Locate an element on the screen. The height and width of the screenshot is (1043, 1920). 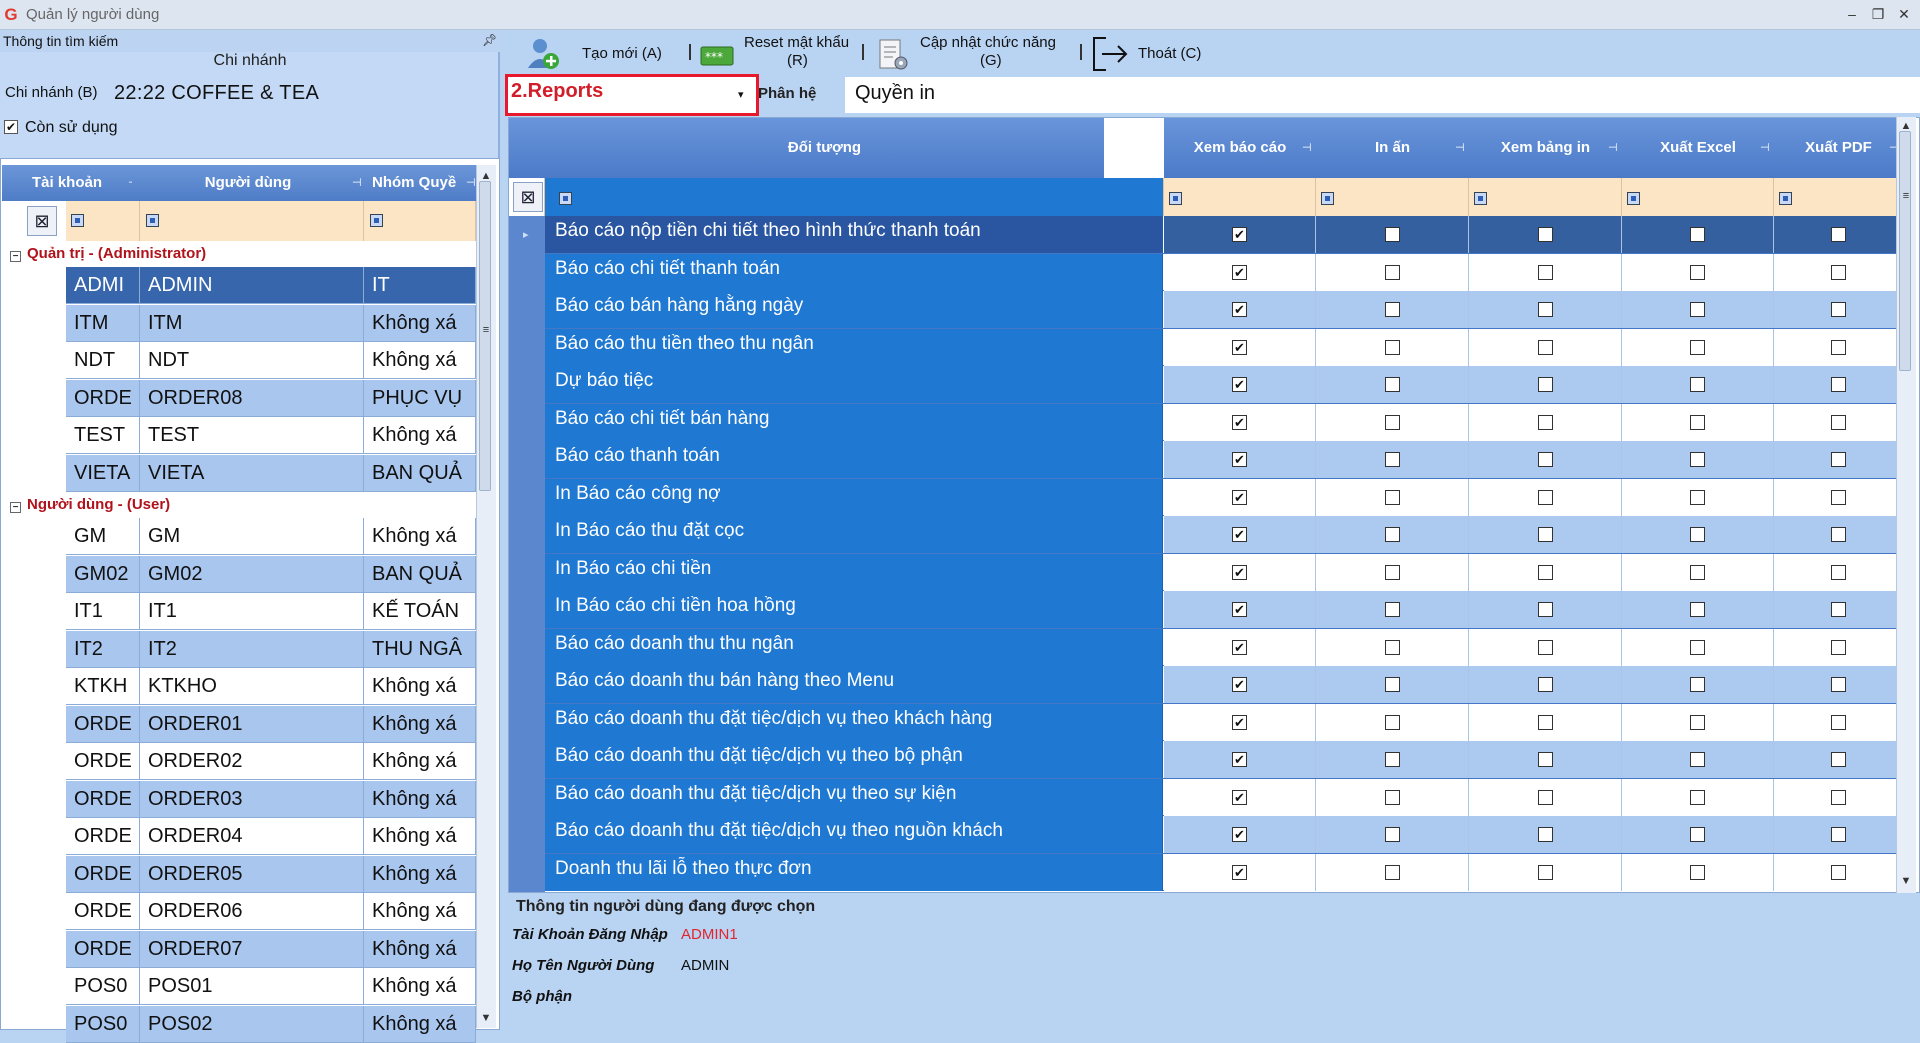
user-row: ORDE ORDER07 Không xá is located at coordinates (271, 949).